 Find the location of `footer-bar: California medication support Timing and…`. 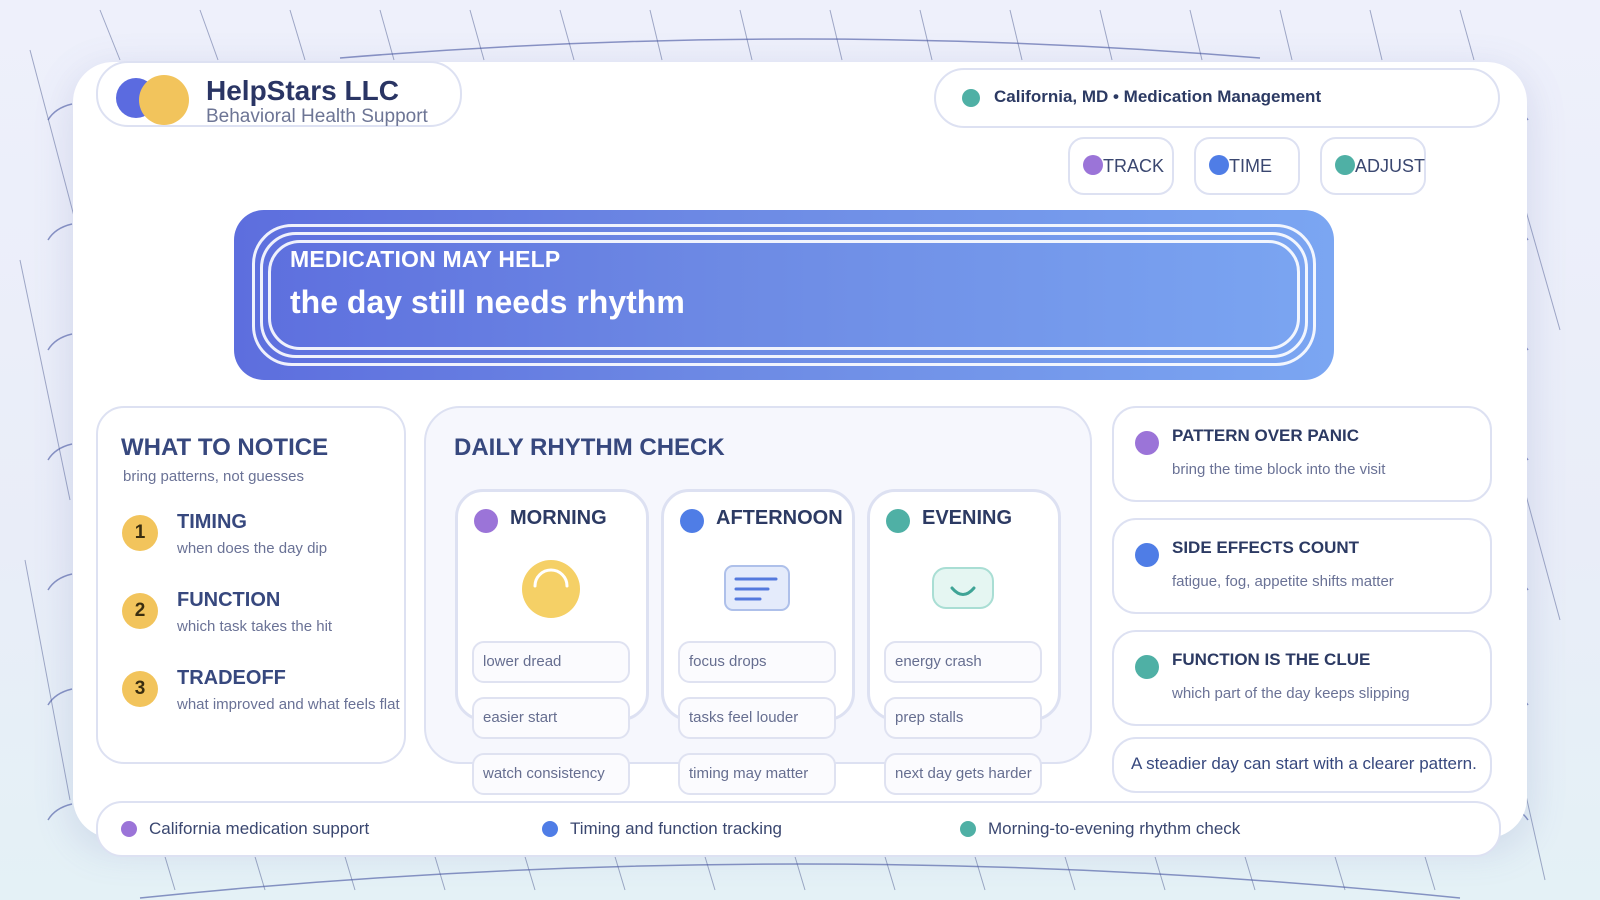

footer-bar: California medication support Timing and… is located at coordinates (798, 829).